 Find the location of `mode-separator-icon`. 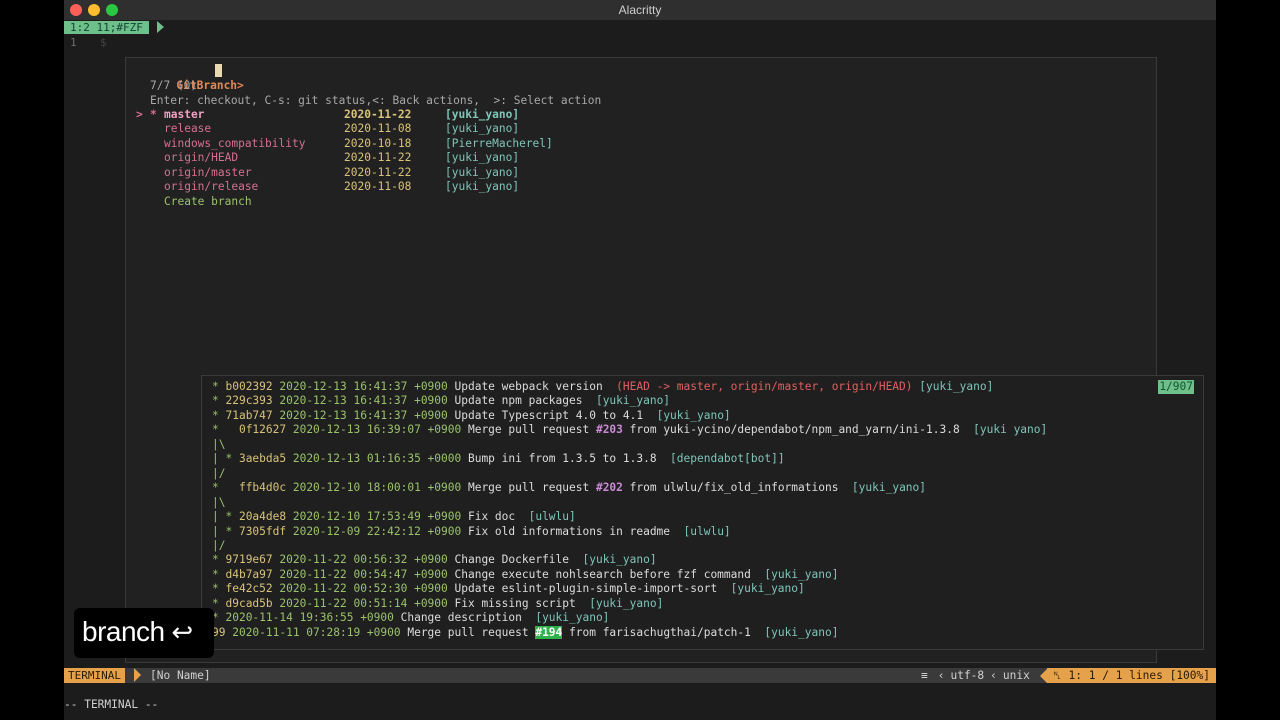

mode-separator-icon is located at coordinates (137, 675).